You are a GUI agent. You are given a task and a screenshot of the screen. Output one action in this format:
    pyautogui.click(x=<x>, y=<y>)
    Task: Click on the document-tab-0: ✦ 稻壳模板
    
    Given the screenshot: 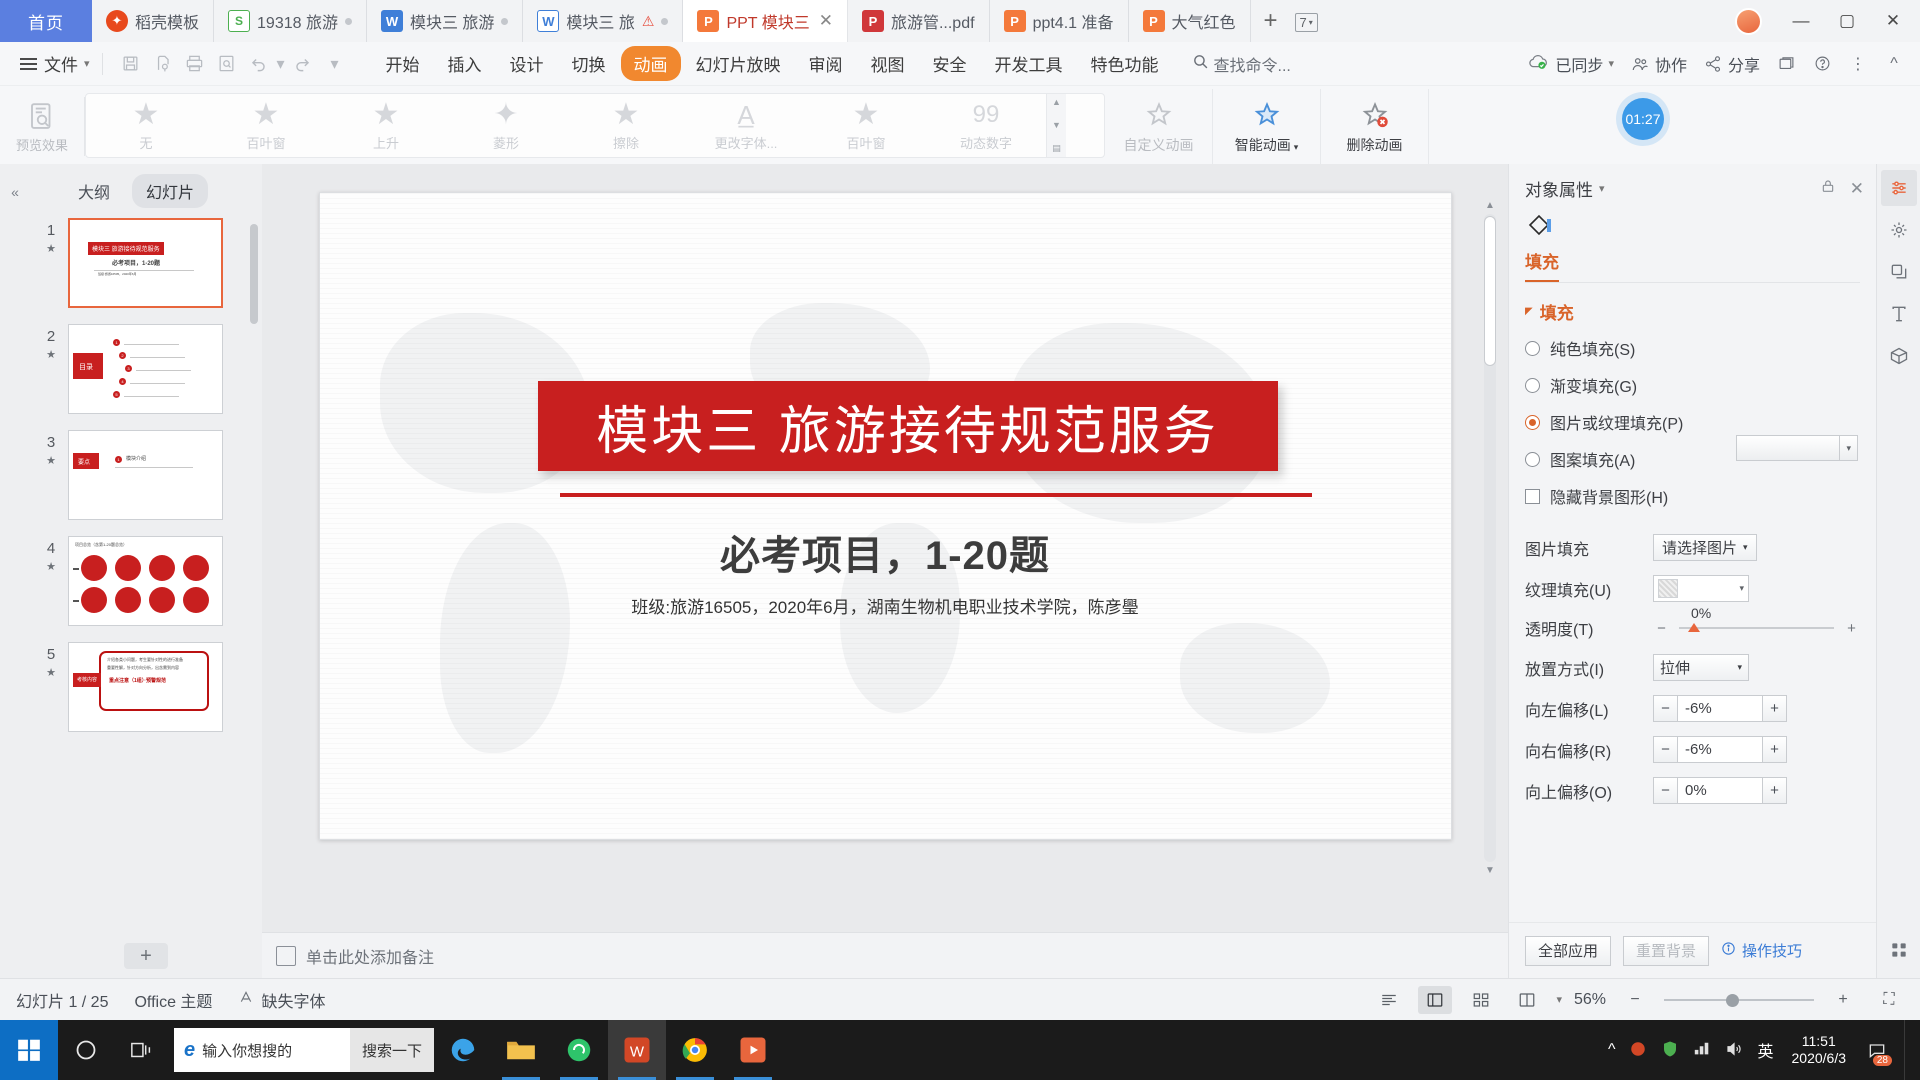 What is the action you would take?
    pyautogui.click(x=153, y=21)
    